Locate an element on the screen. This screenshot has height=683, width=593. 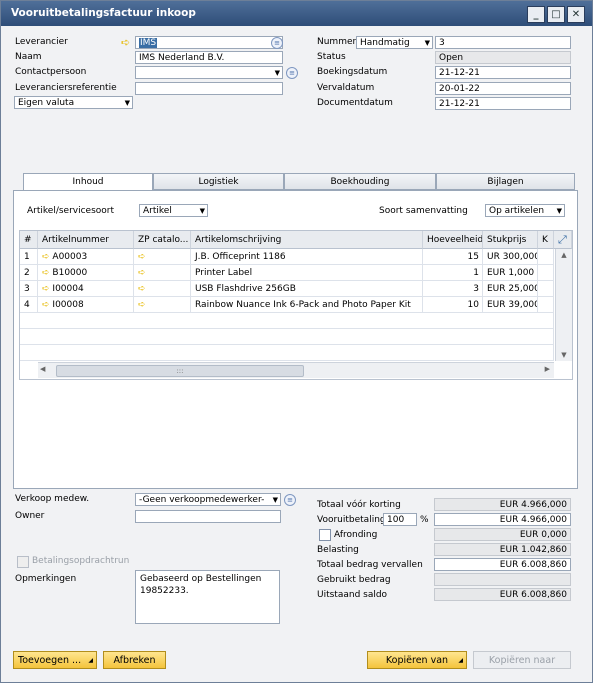
uitstaand-saldo-field: EUR 6.008,860 is located at coordinates (502, 594).